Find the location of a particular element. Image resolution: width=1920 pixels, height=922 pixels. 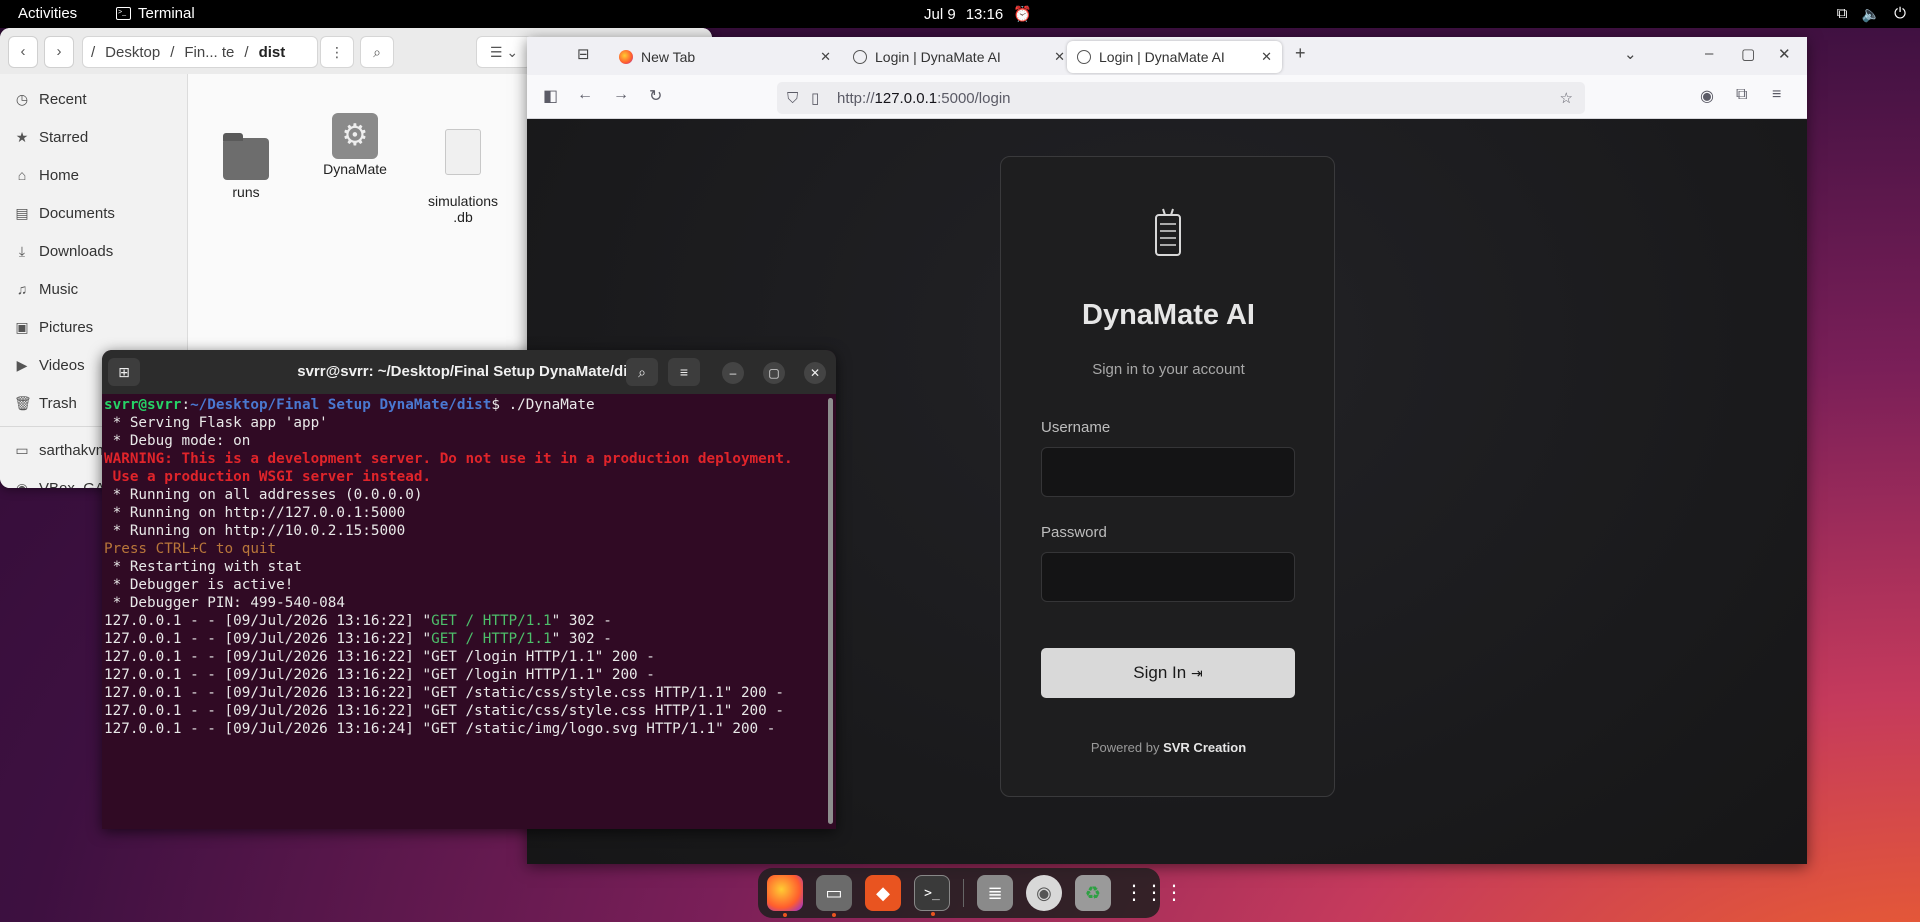

tab-overview-icon: ⊟ is located at coordinates (583, 54).